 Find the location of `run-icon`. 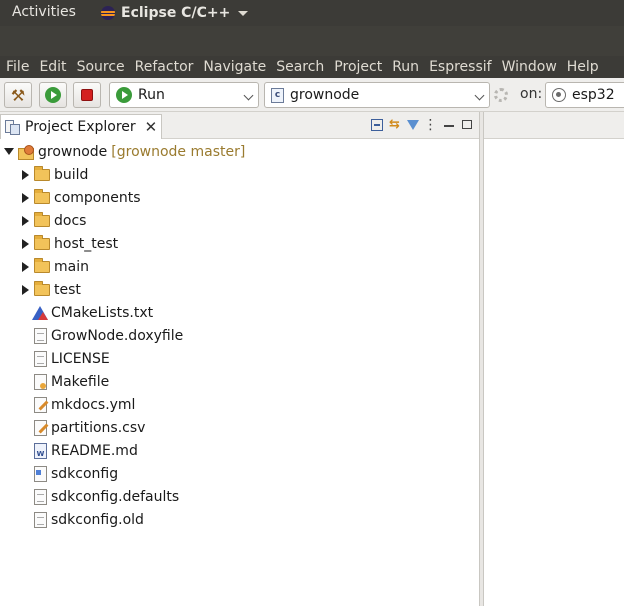

run-icon is located at coordinates (53, 95).